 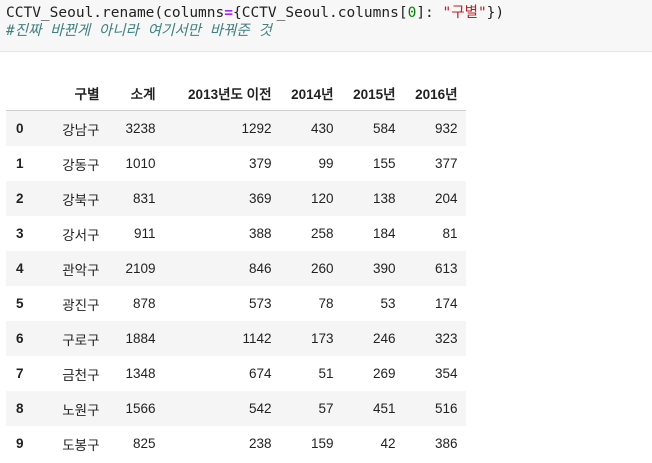 I want to click on cell-2015: 246, so click(x=384, y=338).